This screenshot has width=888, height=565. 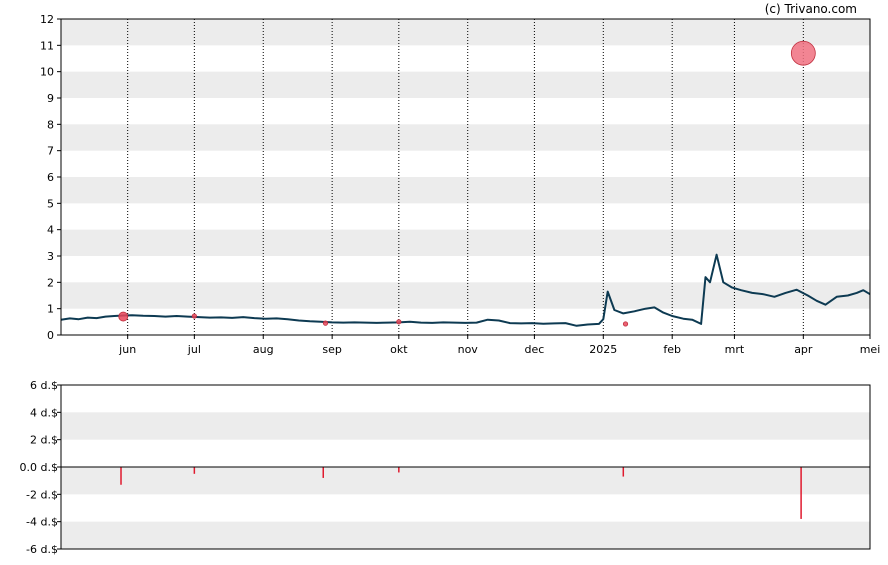 What do you see at coordinates (263, 349) in the screenshot?
I see `x-tick-label: aug` at bounding box center [263, 349].